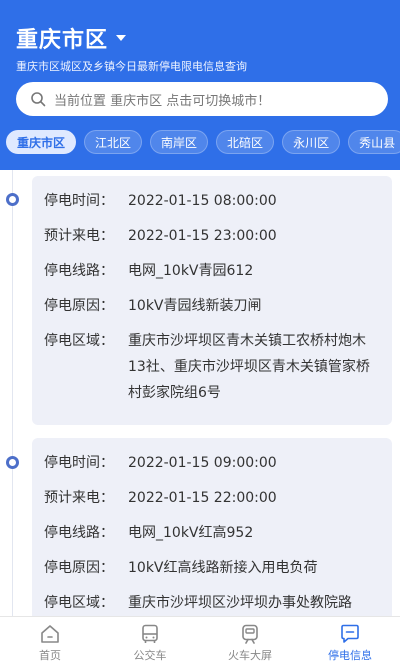 This screenshot has width=400, height=669. Describe the element at coordinates (245, 142) in the screenshot. I see `tab-district-beibei: 北碚区` at that location.